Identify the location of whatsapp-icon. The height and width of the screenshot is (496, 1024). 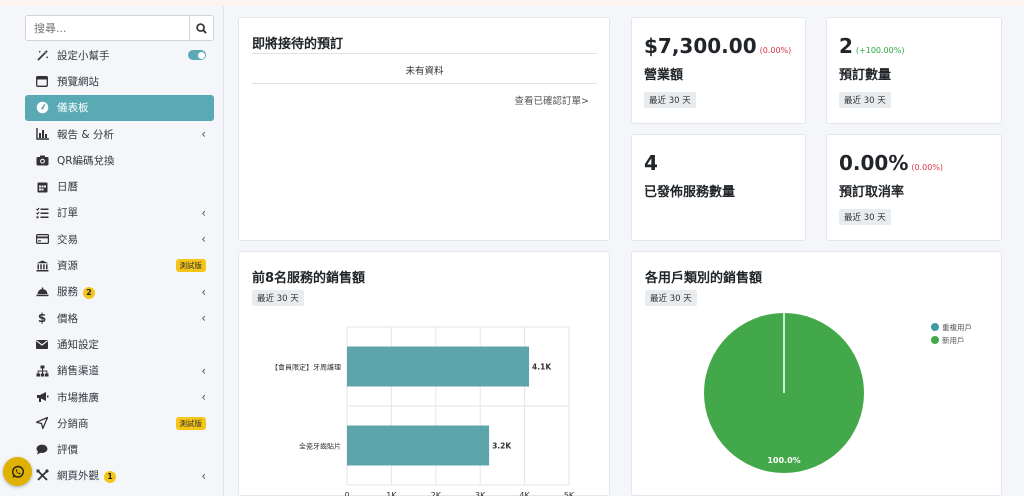
(17, 471).